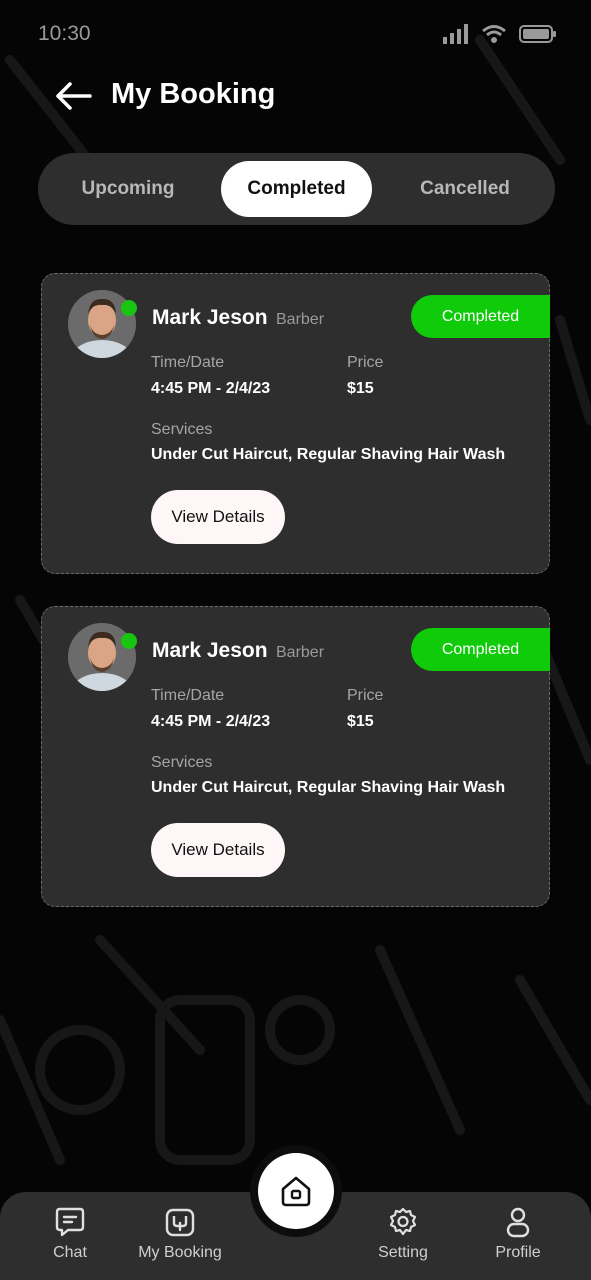 The image size is (591, 1280). I want to click on nav-label-setting: Setting, so click(403, 1252).